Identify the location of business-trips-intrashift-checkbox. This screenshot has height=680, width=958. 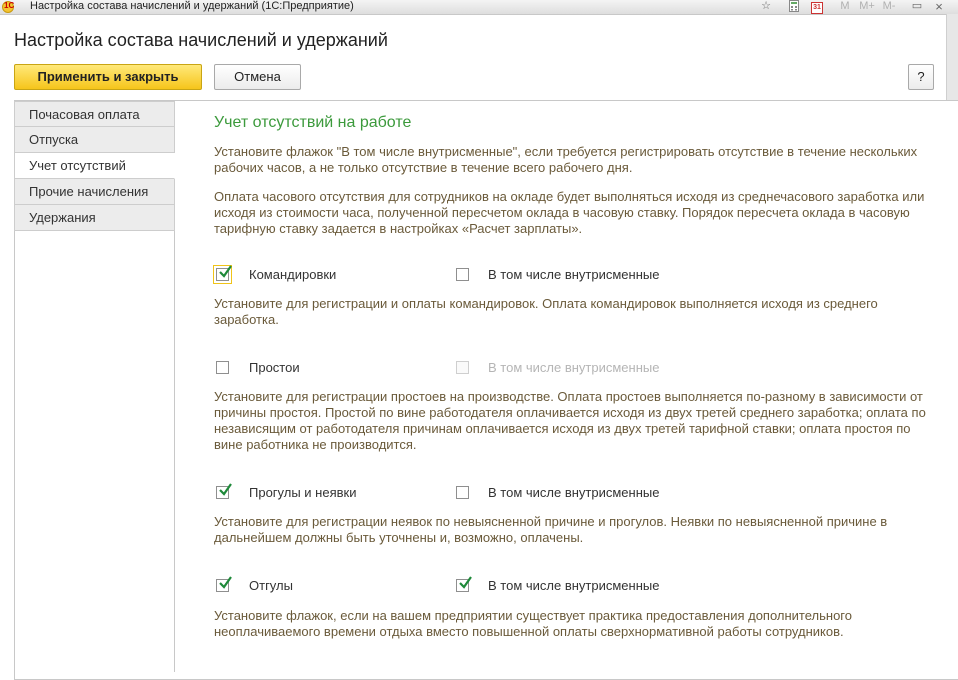
(462, 274).